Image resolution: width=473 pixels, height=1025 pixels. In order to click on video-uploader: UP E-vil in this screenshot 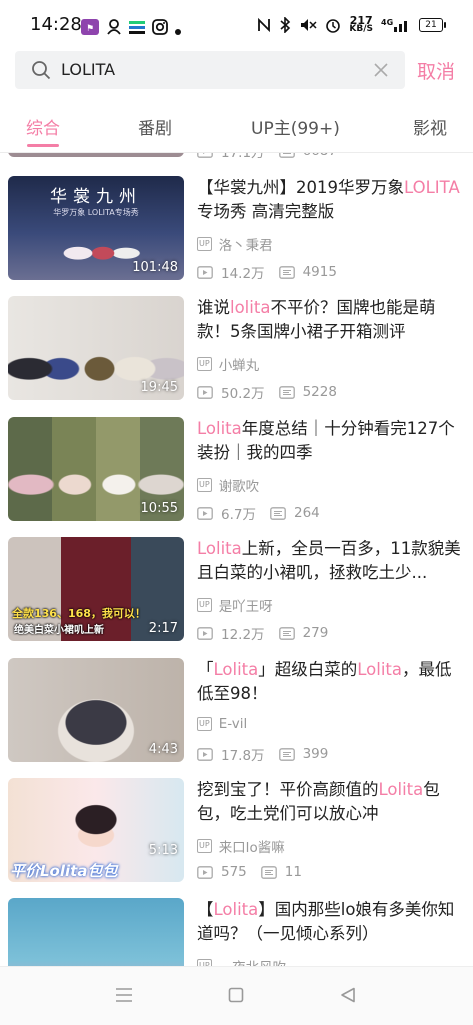, I will do `click(222, 724)`.